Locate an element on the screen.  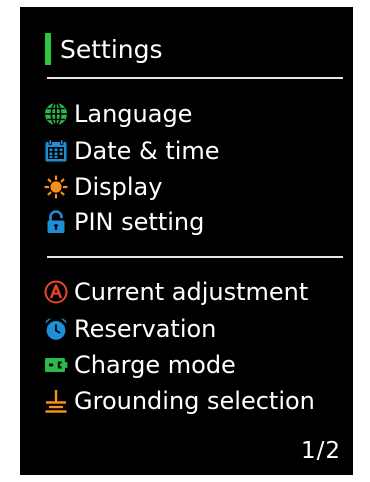
title-row: Settings is located at coordinates (104, 49).